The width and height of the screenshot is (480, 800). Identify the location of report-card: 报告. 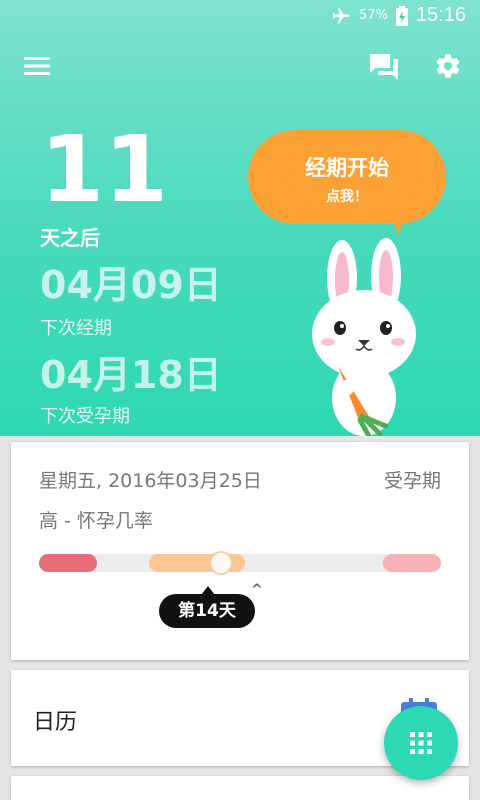
(240, 788).